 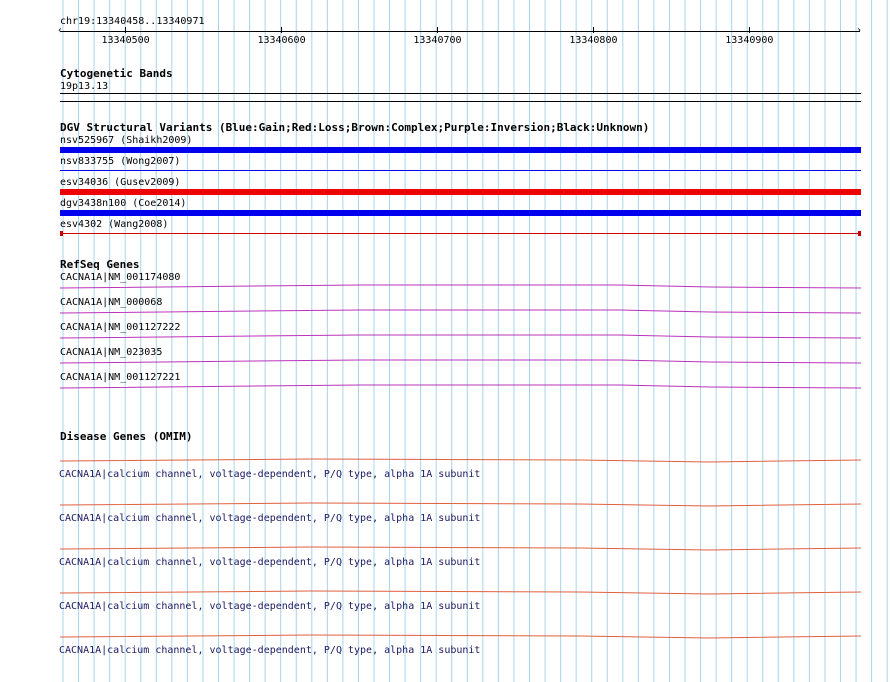 What do you see at coordinates (593, 40) in the screenshot?
I see `ruler-tick-label: 13340800` at bounding box center [593, 40].